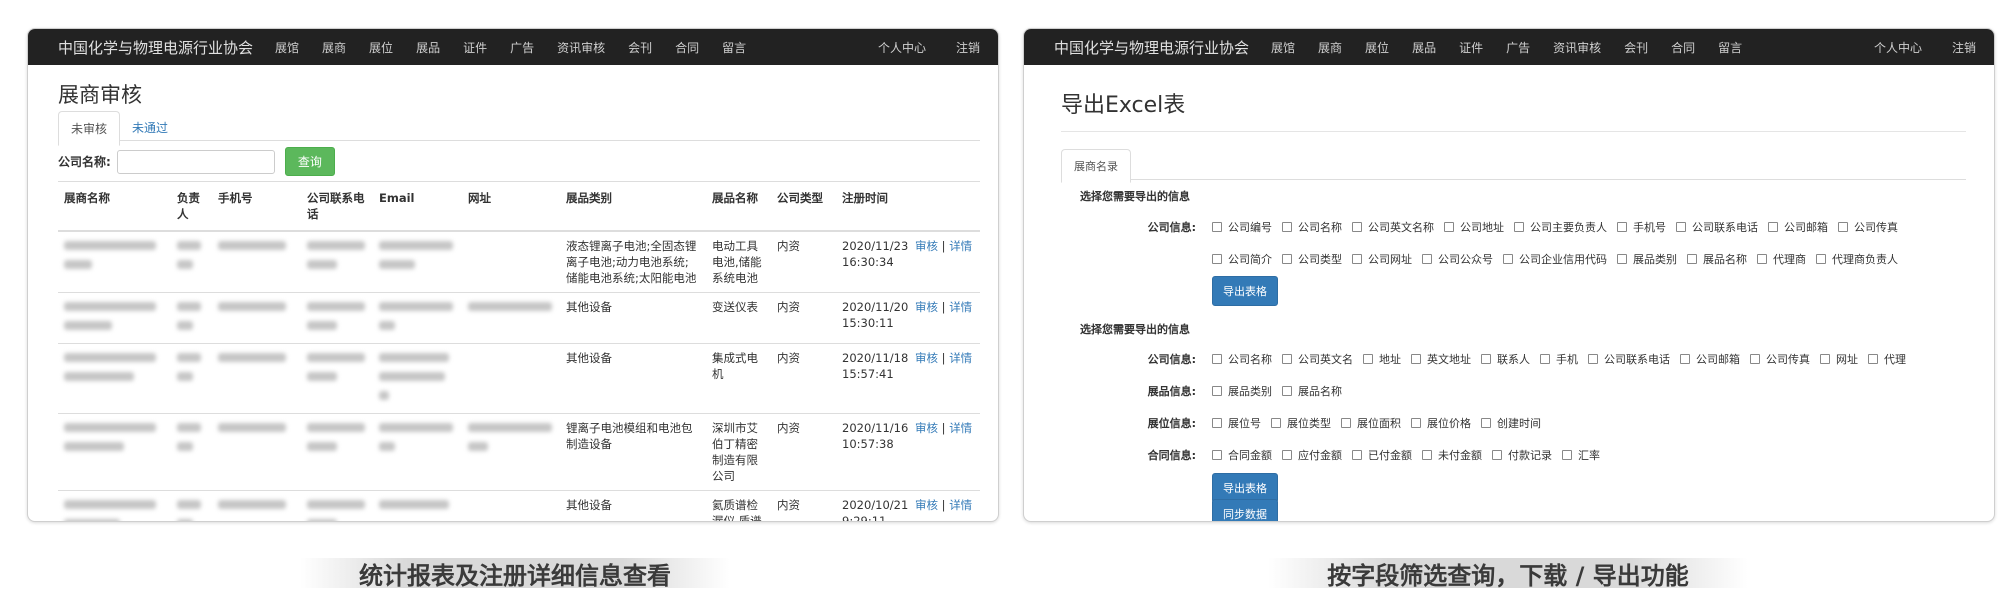  Describe the element at coordinates (1242, 227) in the screenshot. I see `checkbox-option: 公司编号` at that location.